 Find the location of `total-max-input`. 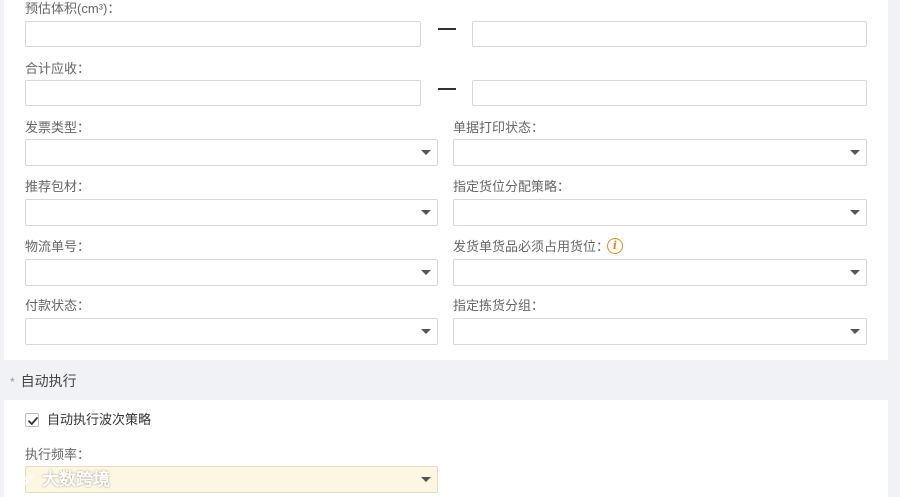

total-max-input is located at coordinates (669, 93).